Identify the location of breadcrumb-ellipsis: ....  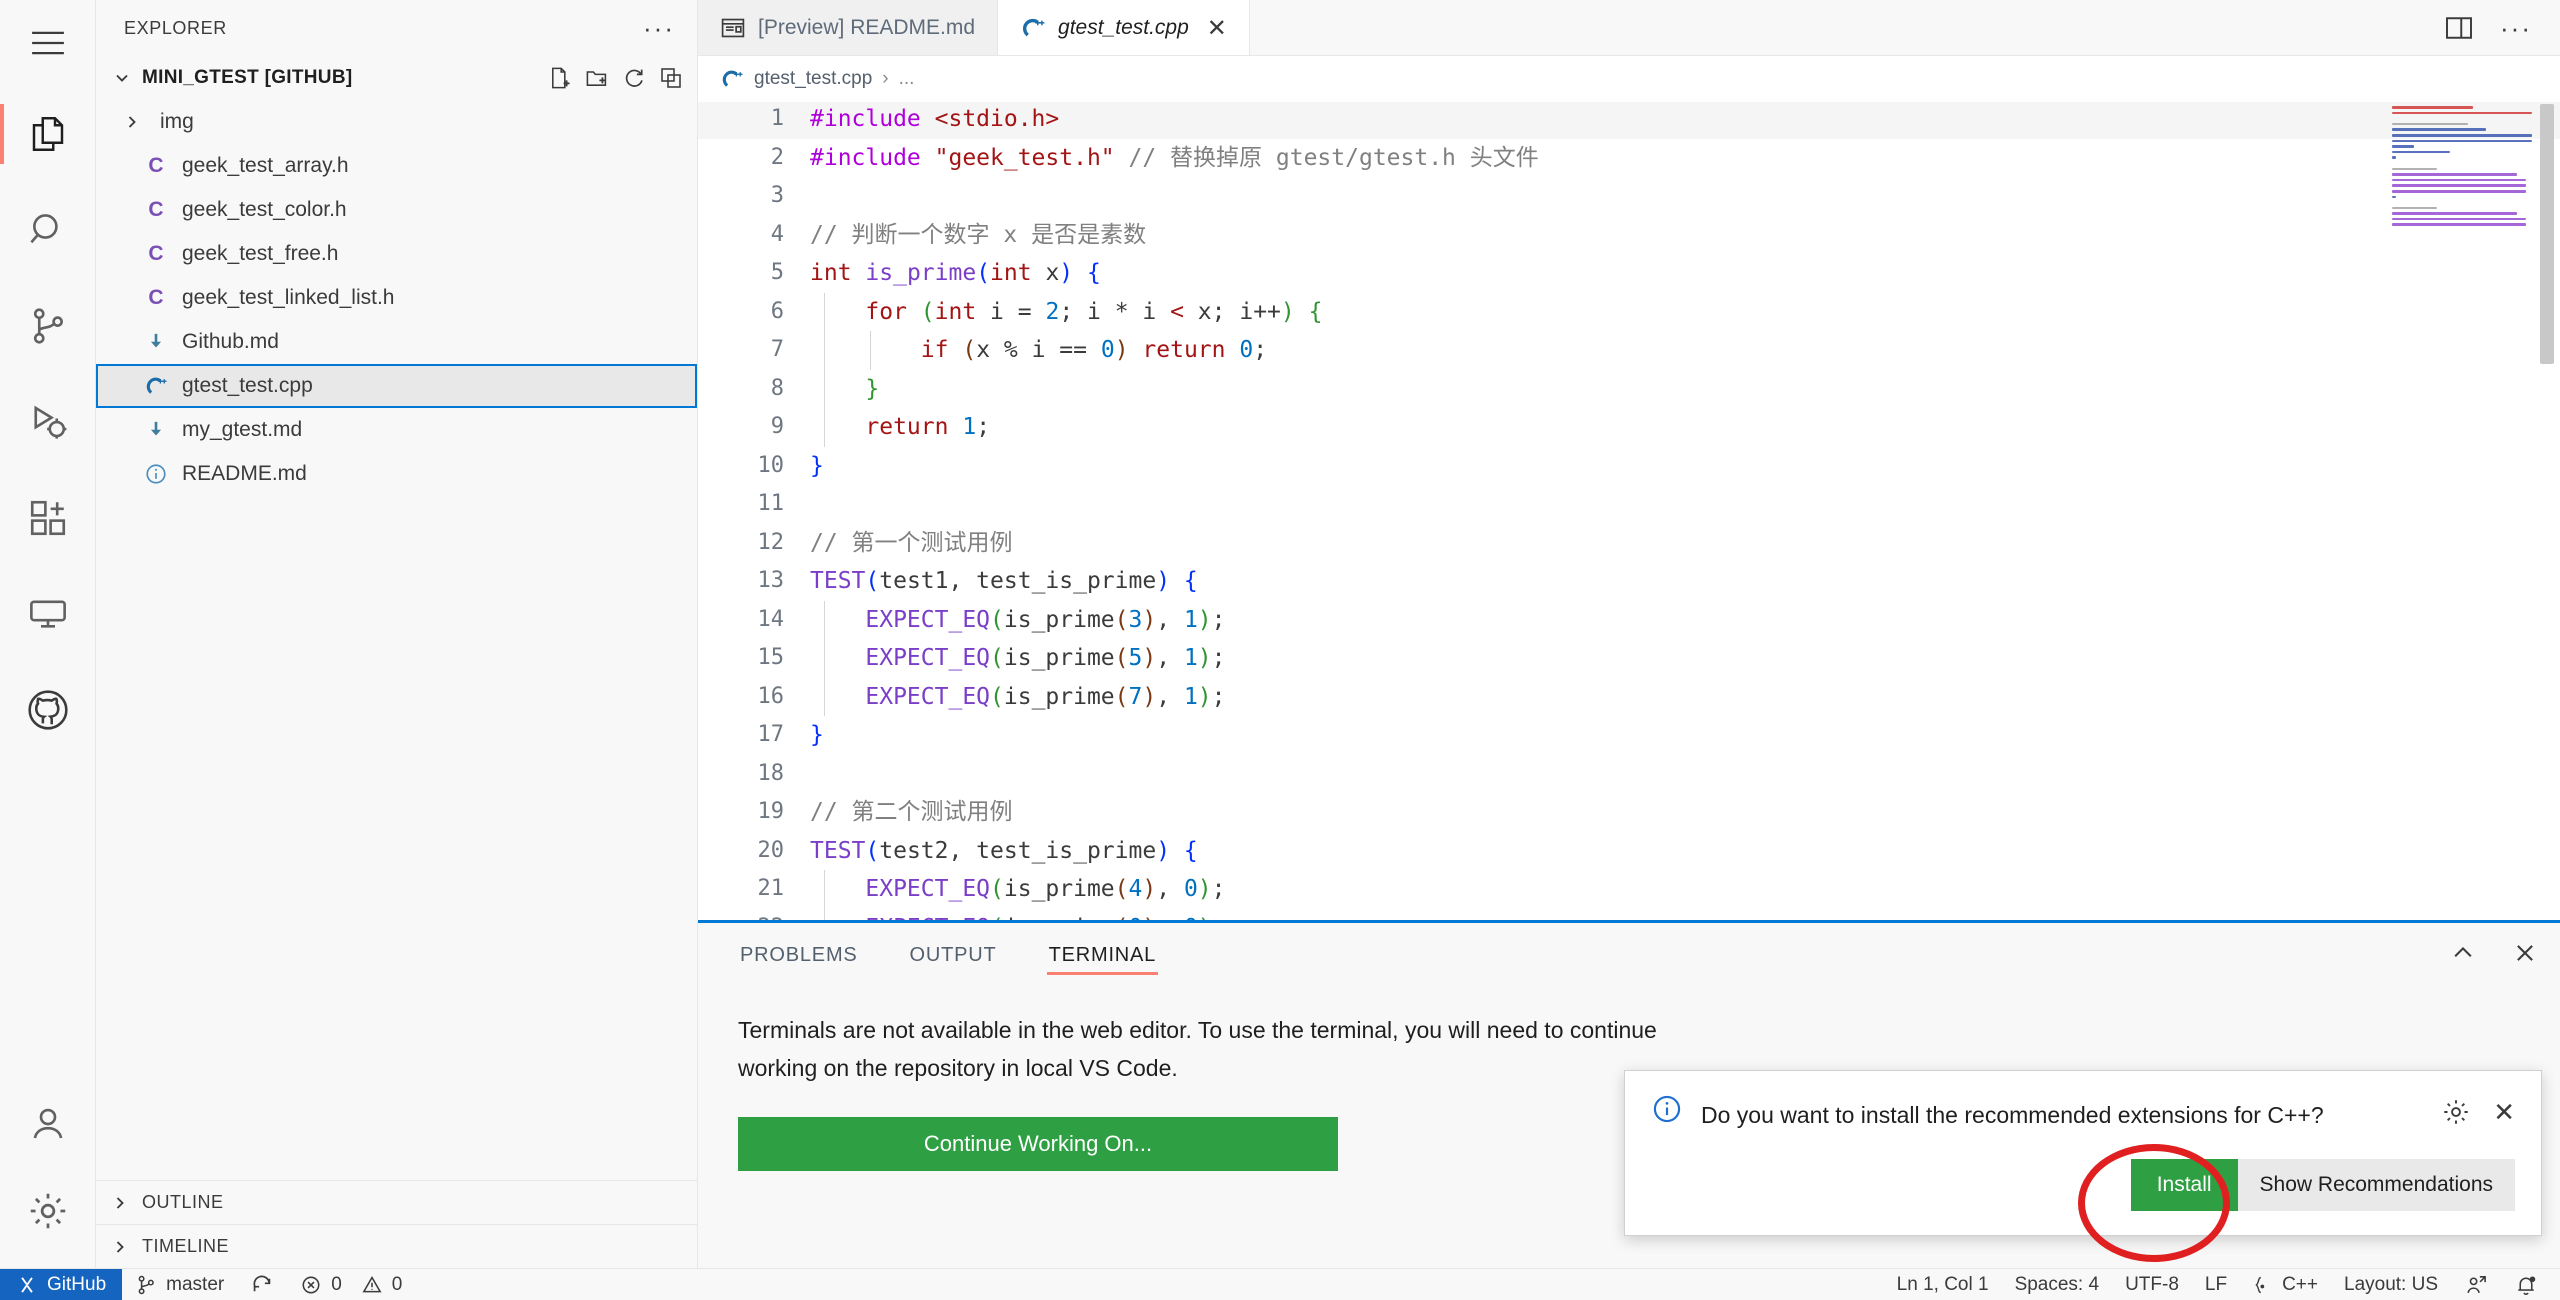
(907, 79).